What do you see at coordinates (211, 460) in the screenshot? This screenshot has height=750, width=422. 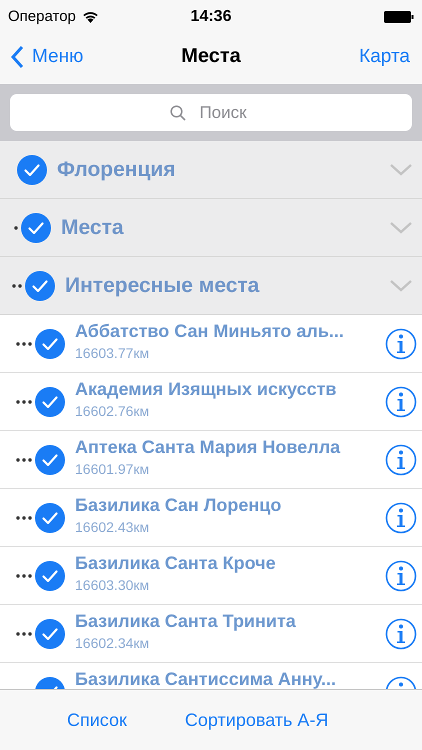 I see `place-row: Аптека Санта Мария Новелла 16601.97км` at bounding box center [211, 460].